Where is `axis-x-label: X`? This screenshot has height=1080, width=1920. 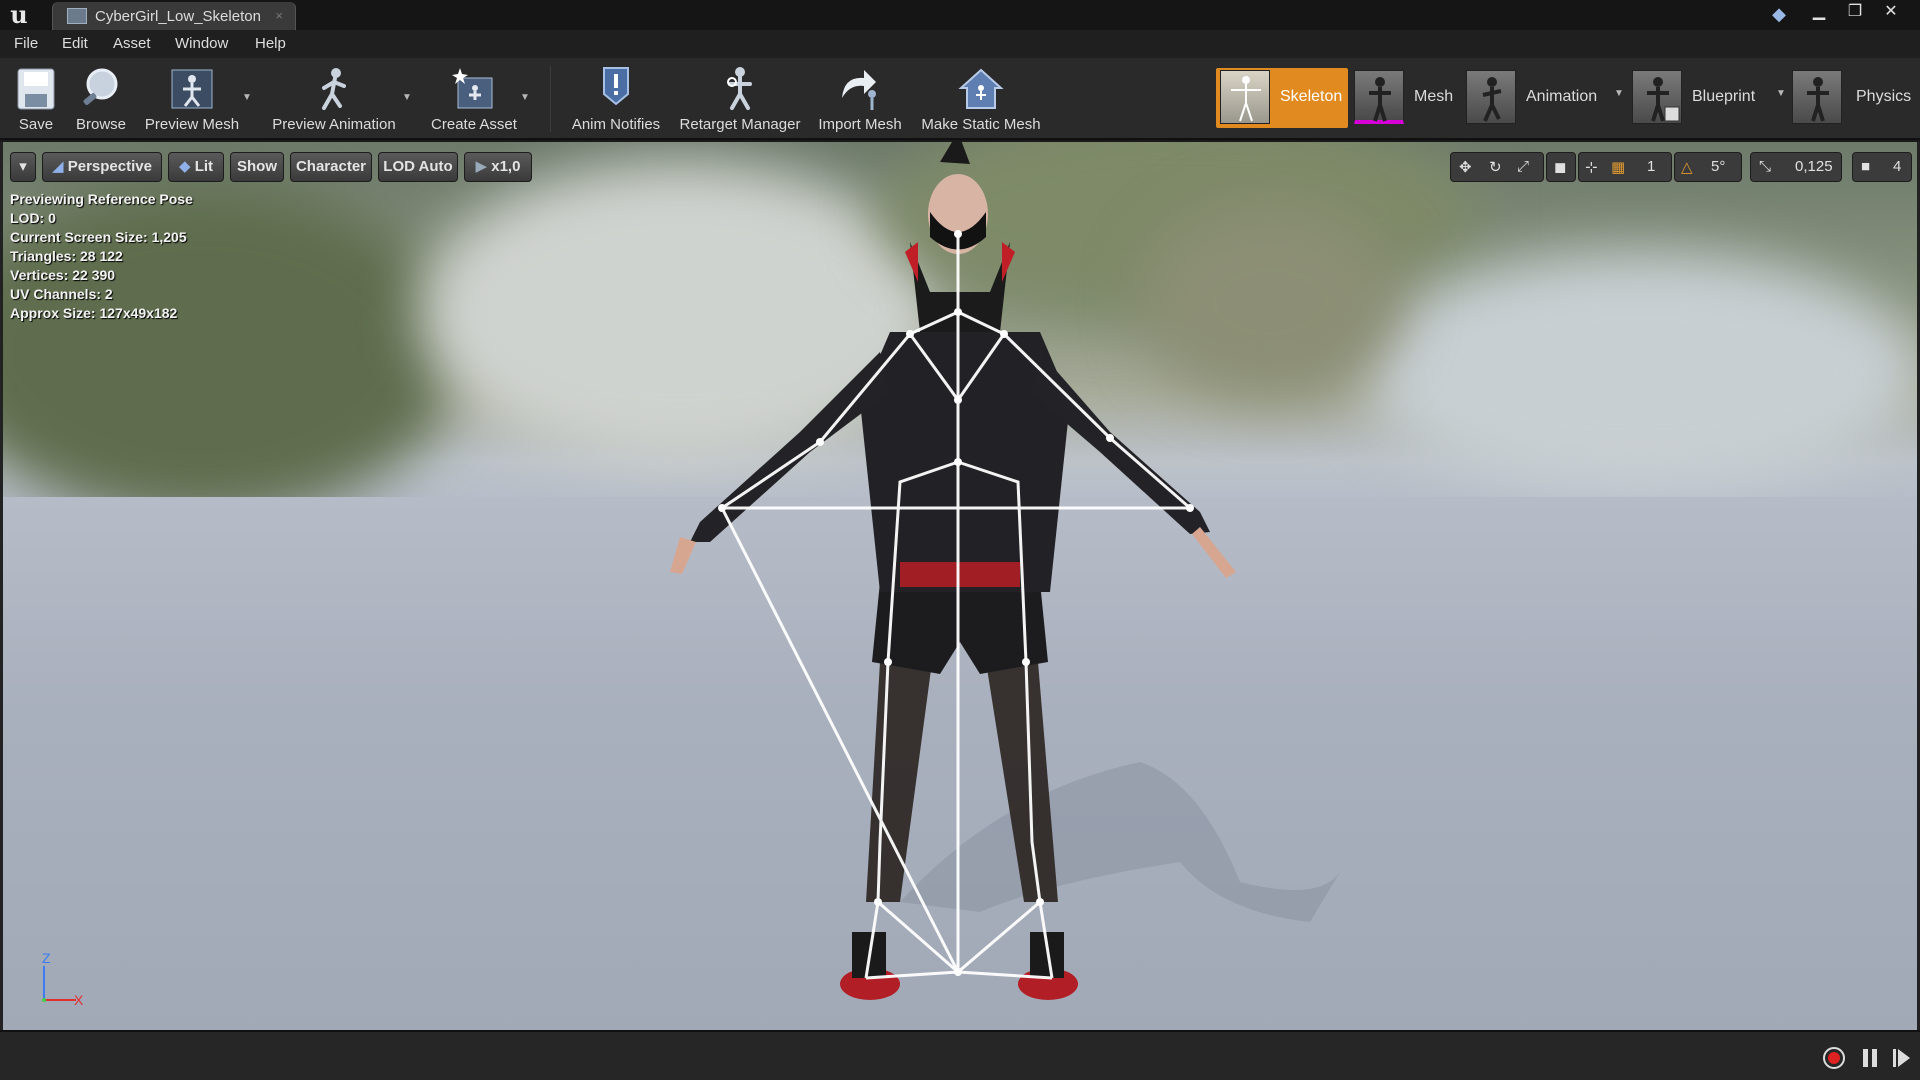
axis-x-label: X is located at coordinates (79, 1000).